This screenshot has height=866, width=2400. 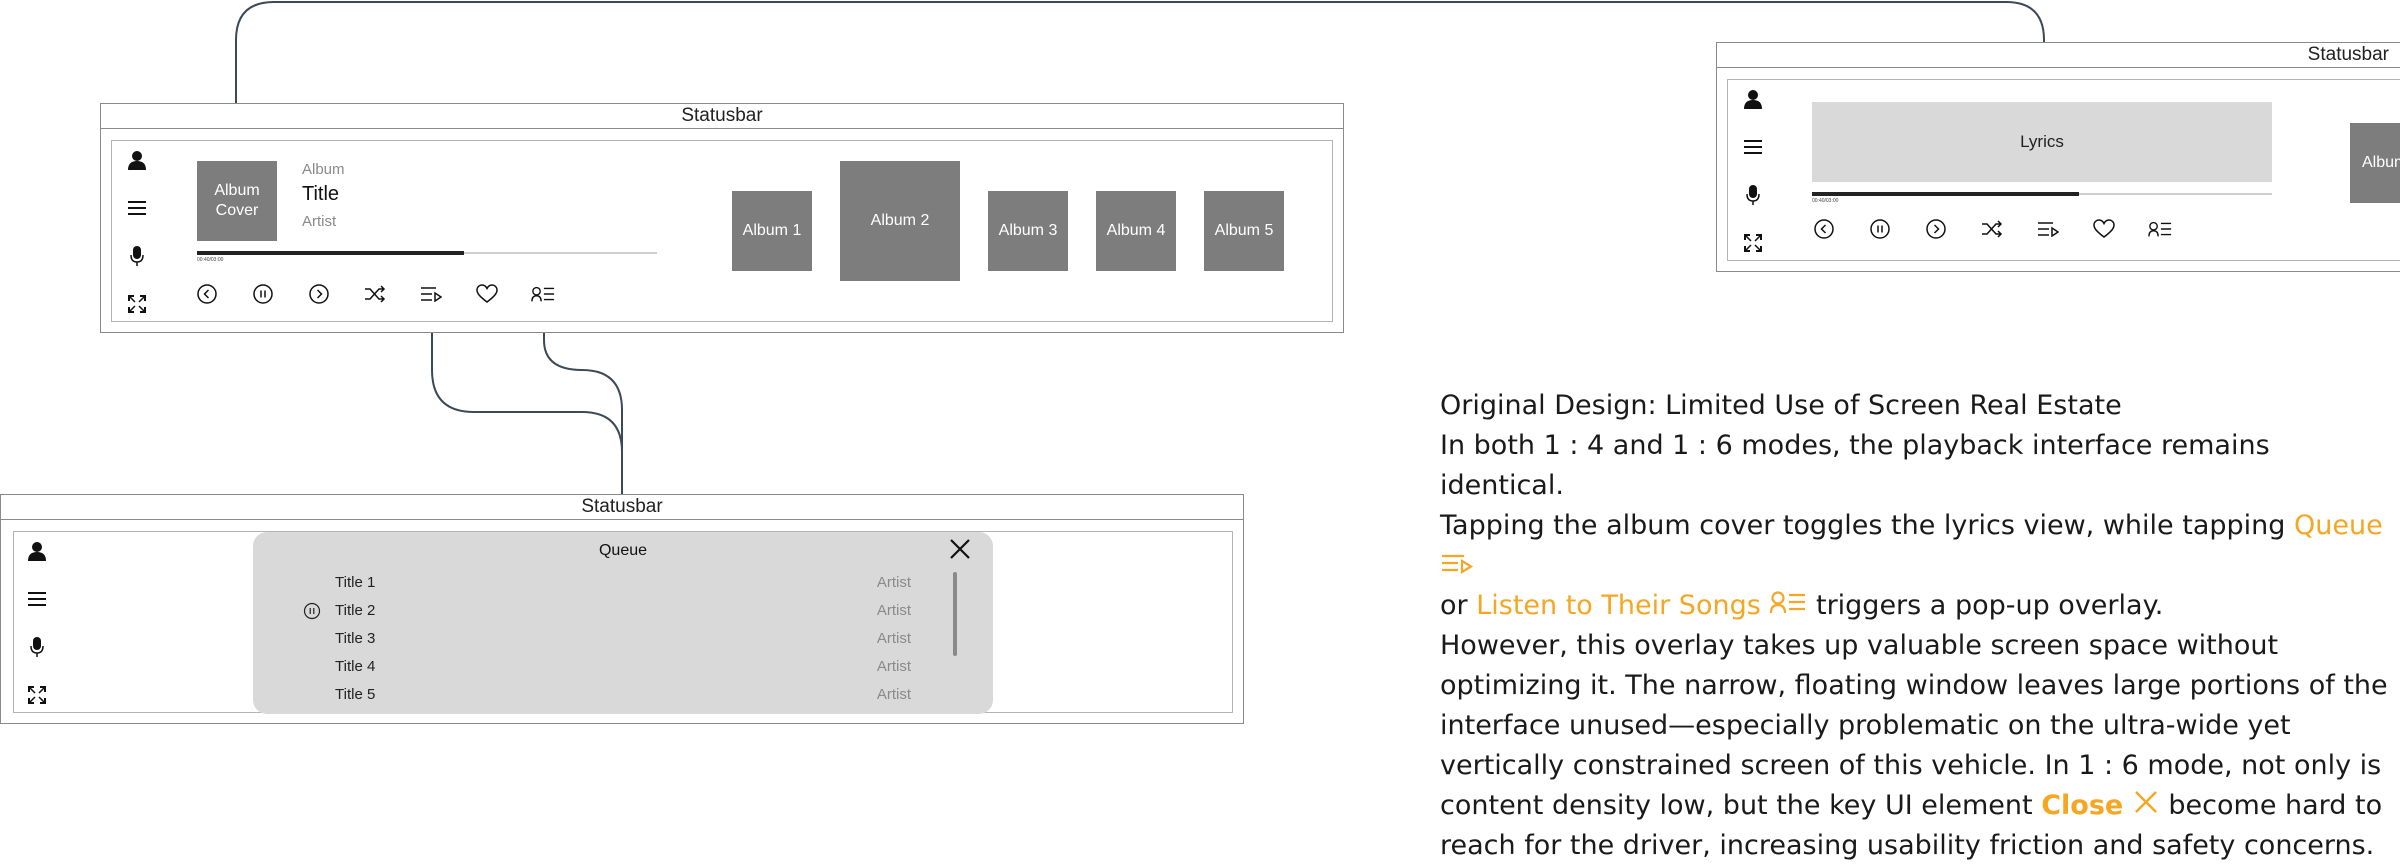 I want to click on album-label: Album, so click(x=323, y=169).